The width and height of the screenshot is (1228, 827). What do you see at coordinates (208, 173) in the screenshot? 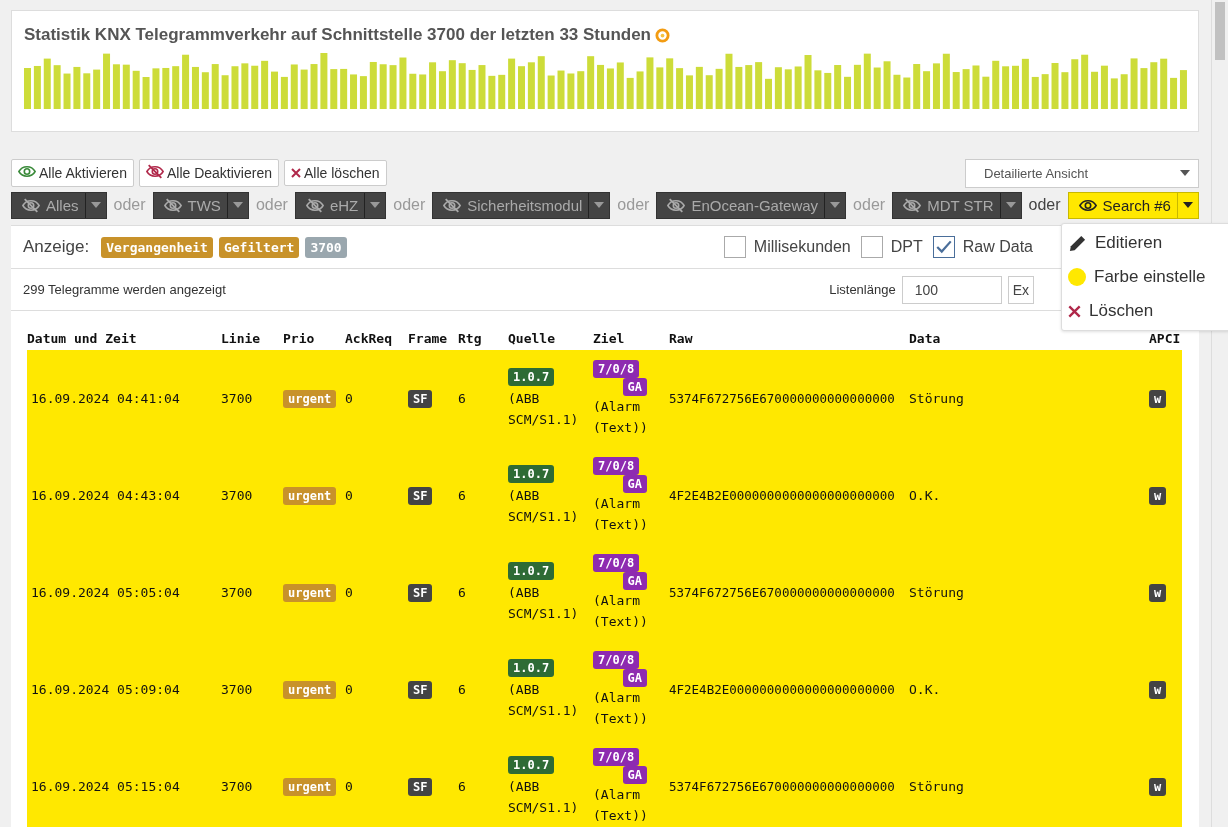
I see `action-button: Alle Deaktivieren` at bounding box center [208, 173].